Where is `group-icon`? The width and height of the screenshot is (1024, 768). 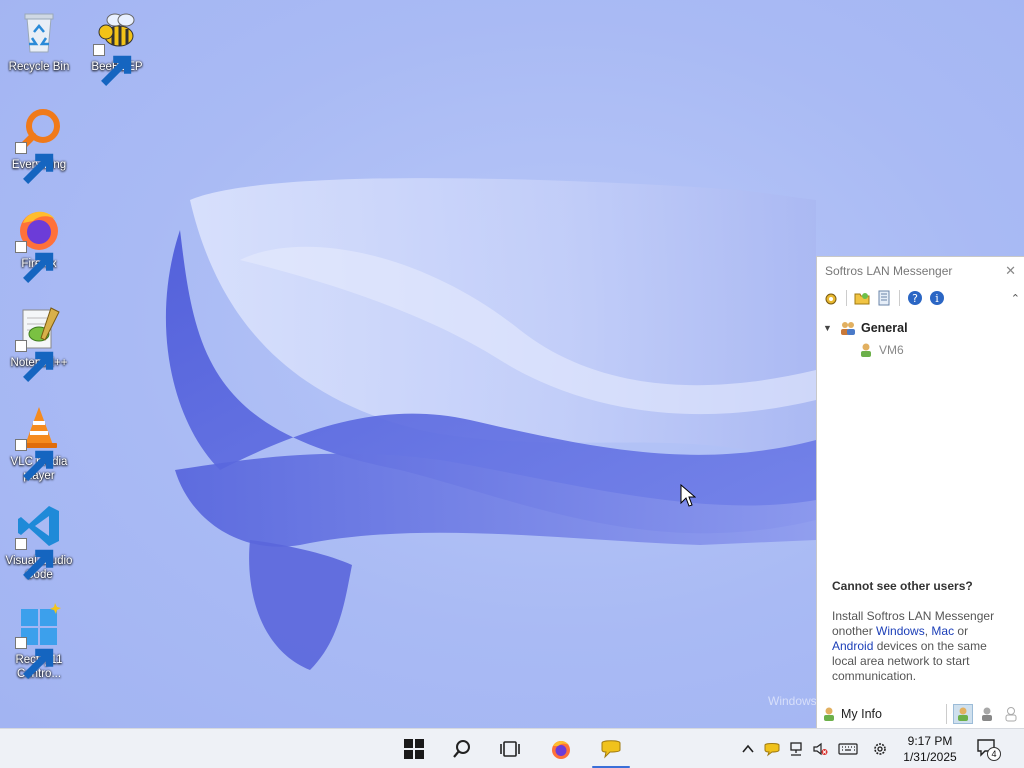 group-icon is located at coordinates (848, 328).